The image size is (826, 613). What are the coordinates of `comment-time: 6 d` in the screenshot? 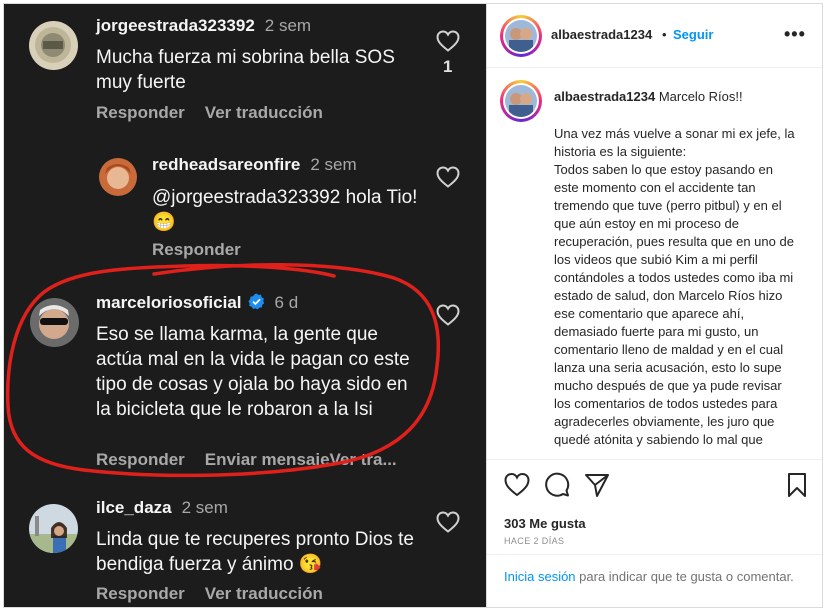 It's located at (286, 302).